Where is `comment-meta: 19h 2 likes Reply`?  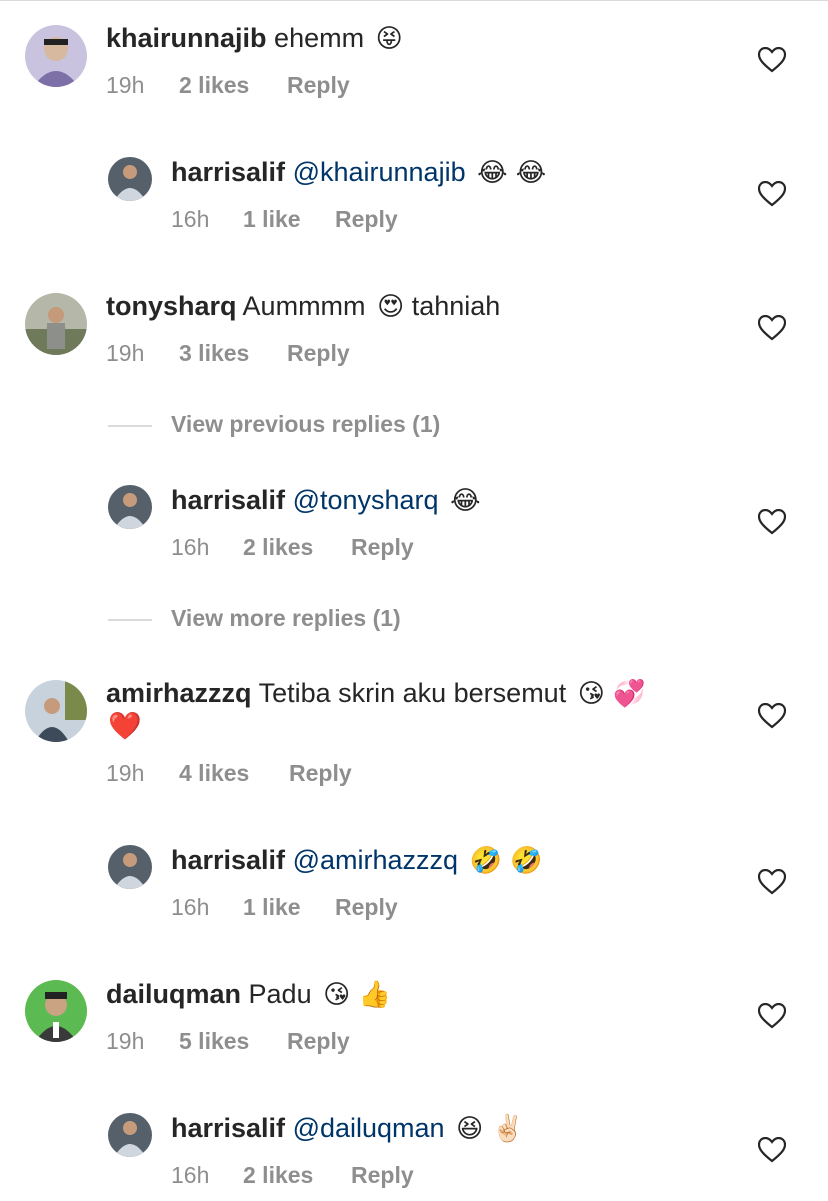 comment-meta: 19h 2 likes Reply is located at coordinates (228, 85).